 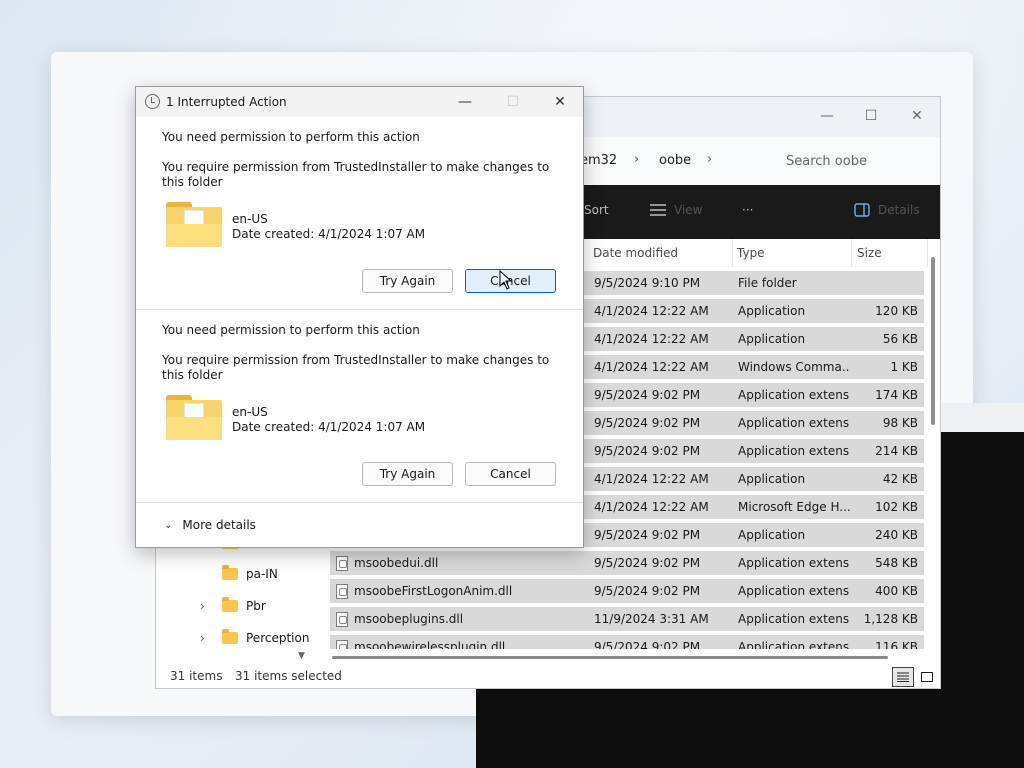 I want to click on cancel-button: Cancel, so click(x=510, y=474).